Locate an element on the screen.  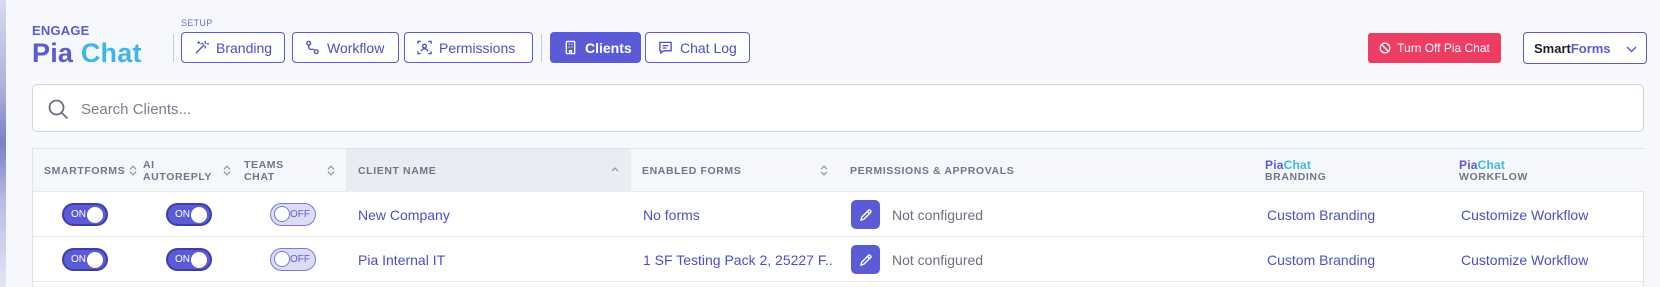
workflow-icon is located at coordinates (312, 47).